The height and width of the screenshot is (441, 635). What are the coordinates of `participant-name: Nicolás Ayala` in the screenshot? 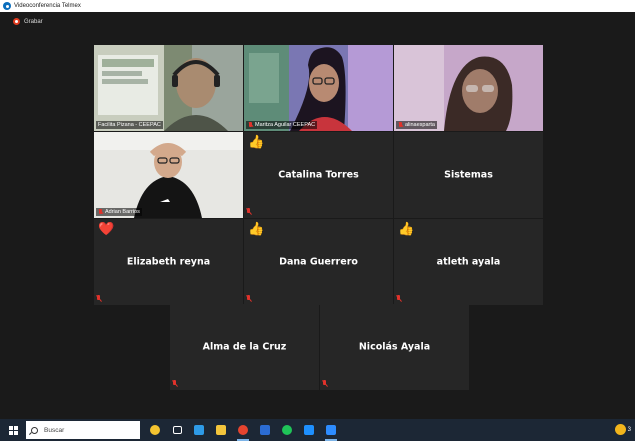 It's located at (394, 347).